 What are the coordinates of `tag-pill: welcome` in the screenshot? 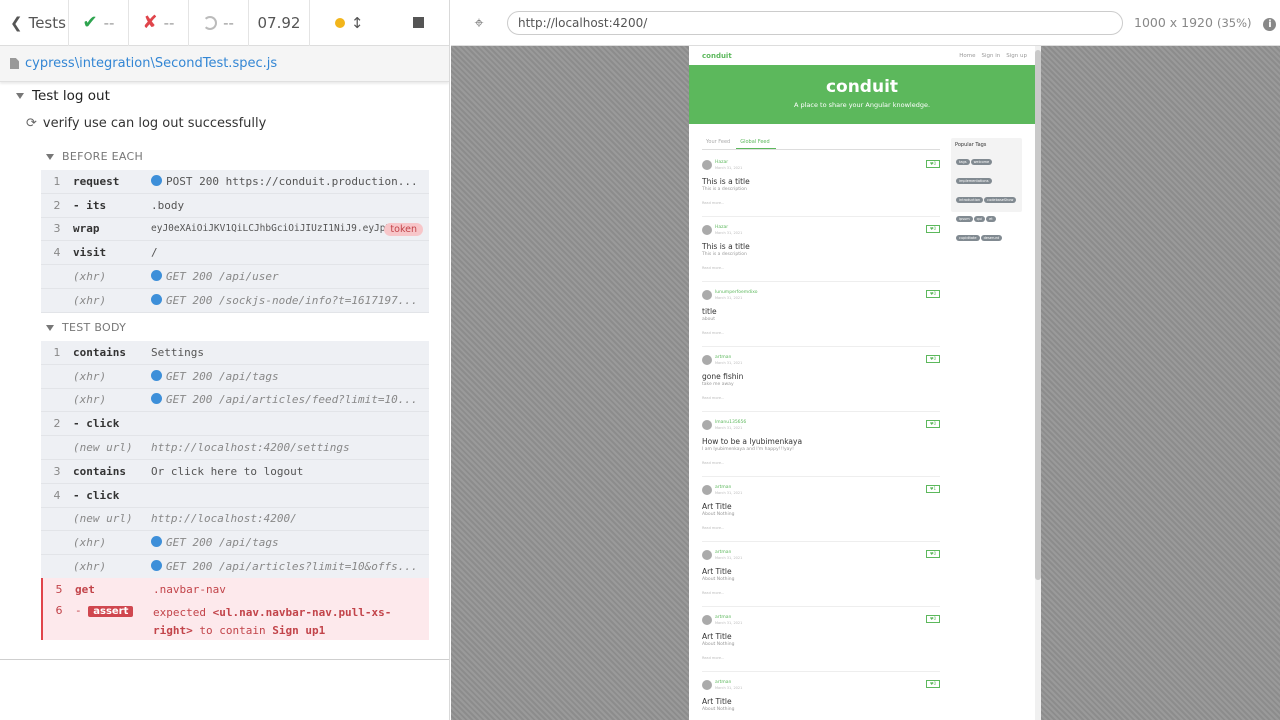 It's located at (981, 162).